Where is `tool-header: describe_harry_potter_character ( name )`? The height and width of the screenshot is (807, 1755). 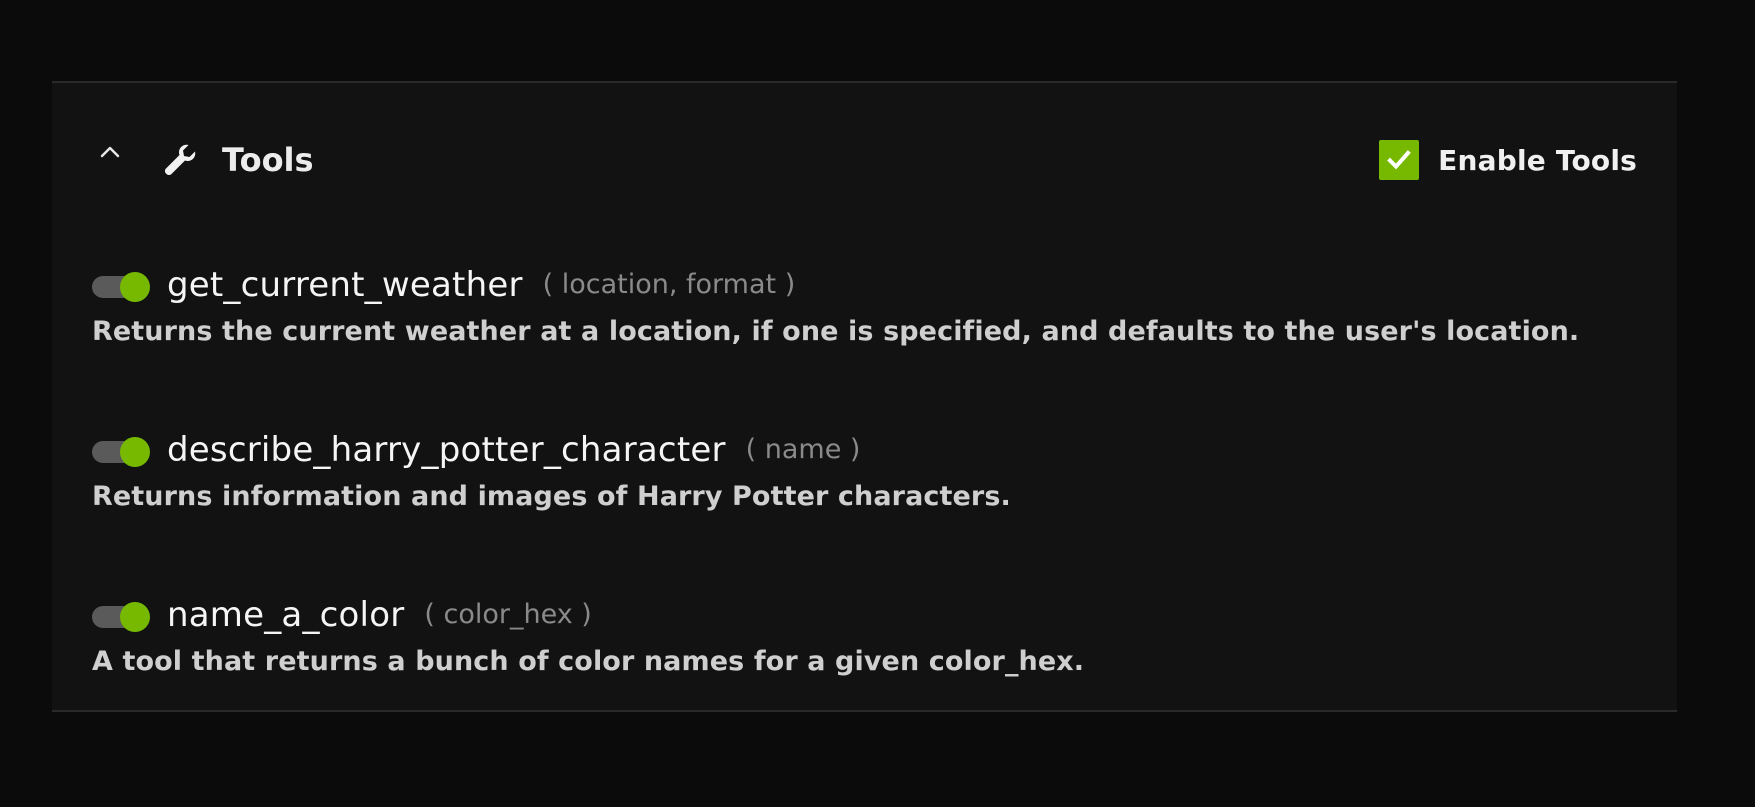 tool-header: describe_harry_potter_character ( name ) is located at coordinates (872, 450).